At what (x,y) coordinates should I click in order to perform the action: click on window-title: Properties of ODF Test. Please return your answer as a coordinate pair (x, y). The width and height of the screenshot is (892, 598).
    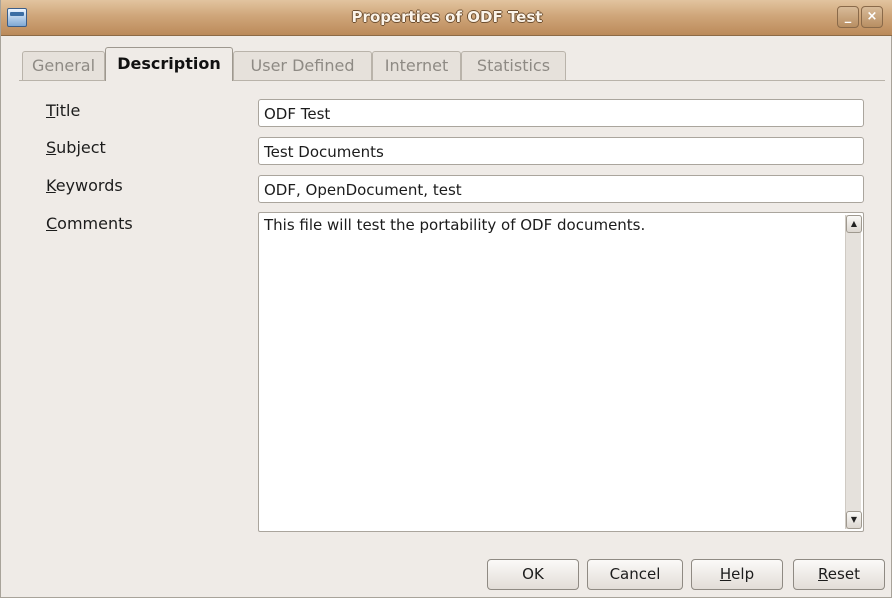
    Looking at the image, I should click on (447, 17).